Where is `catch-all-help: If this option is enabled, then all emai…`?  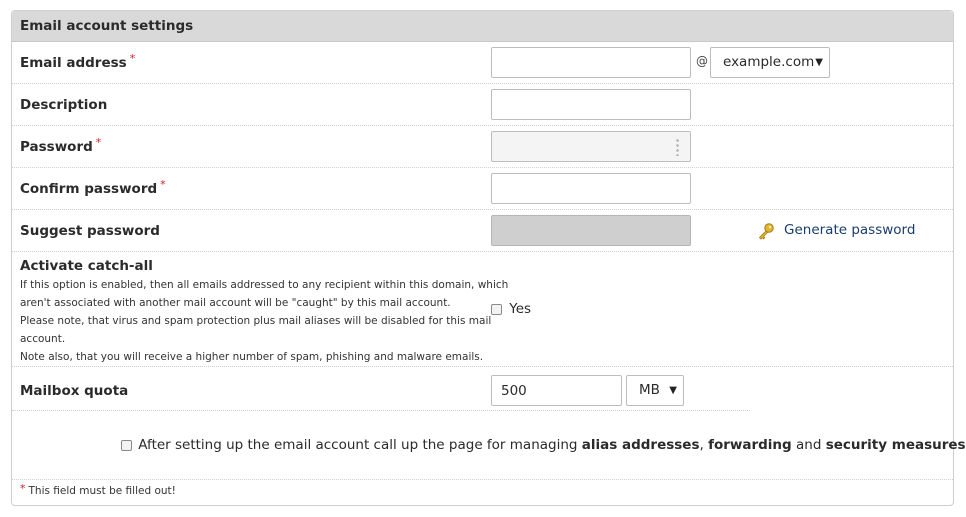
catch-all-help: If this option is enabled, then all emai… is located at coordinates (264, 321).